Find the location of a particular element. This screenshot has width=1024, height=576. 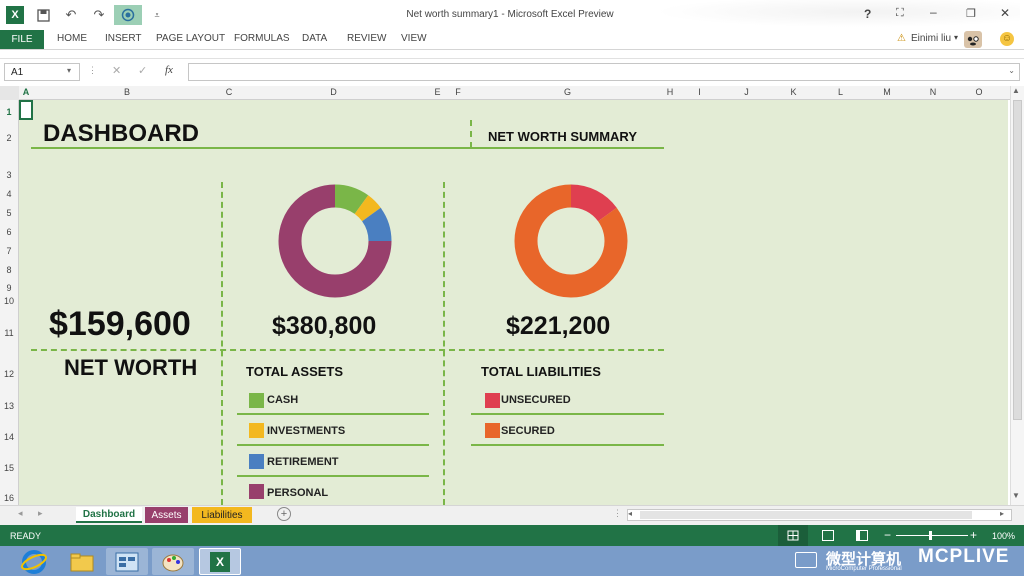

tab-formulas: FORMULAS is located at coordinates (262, 38).